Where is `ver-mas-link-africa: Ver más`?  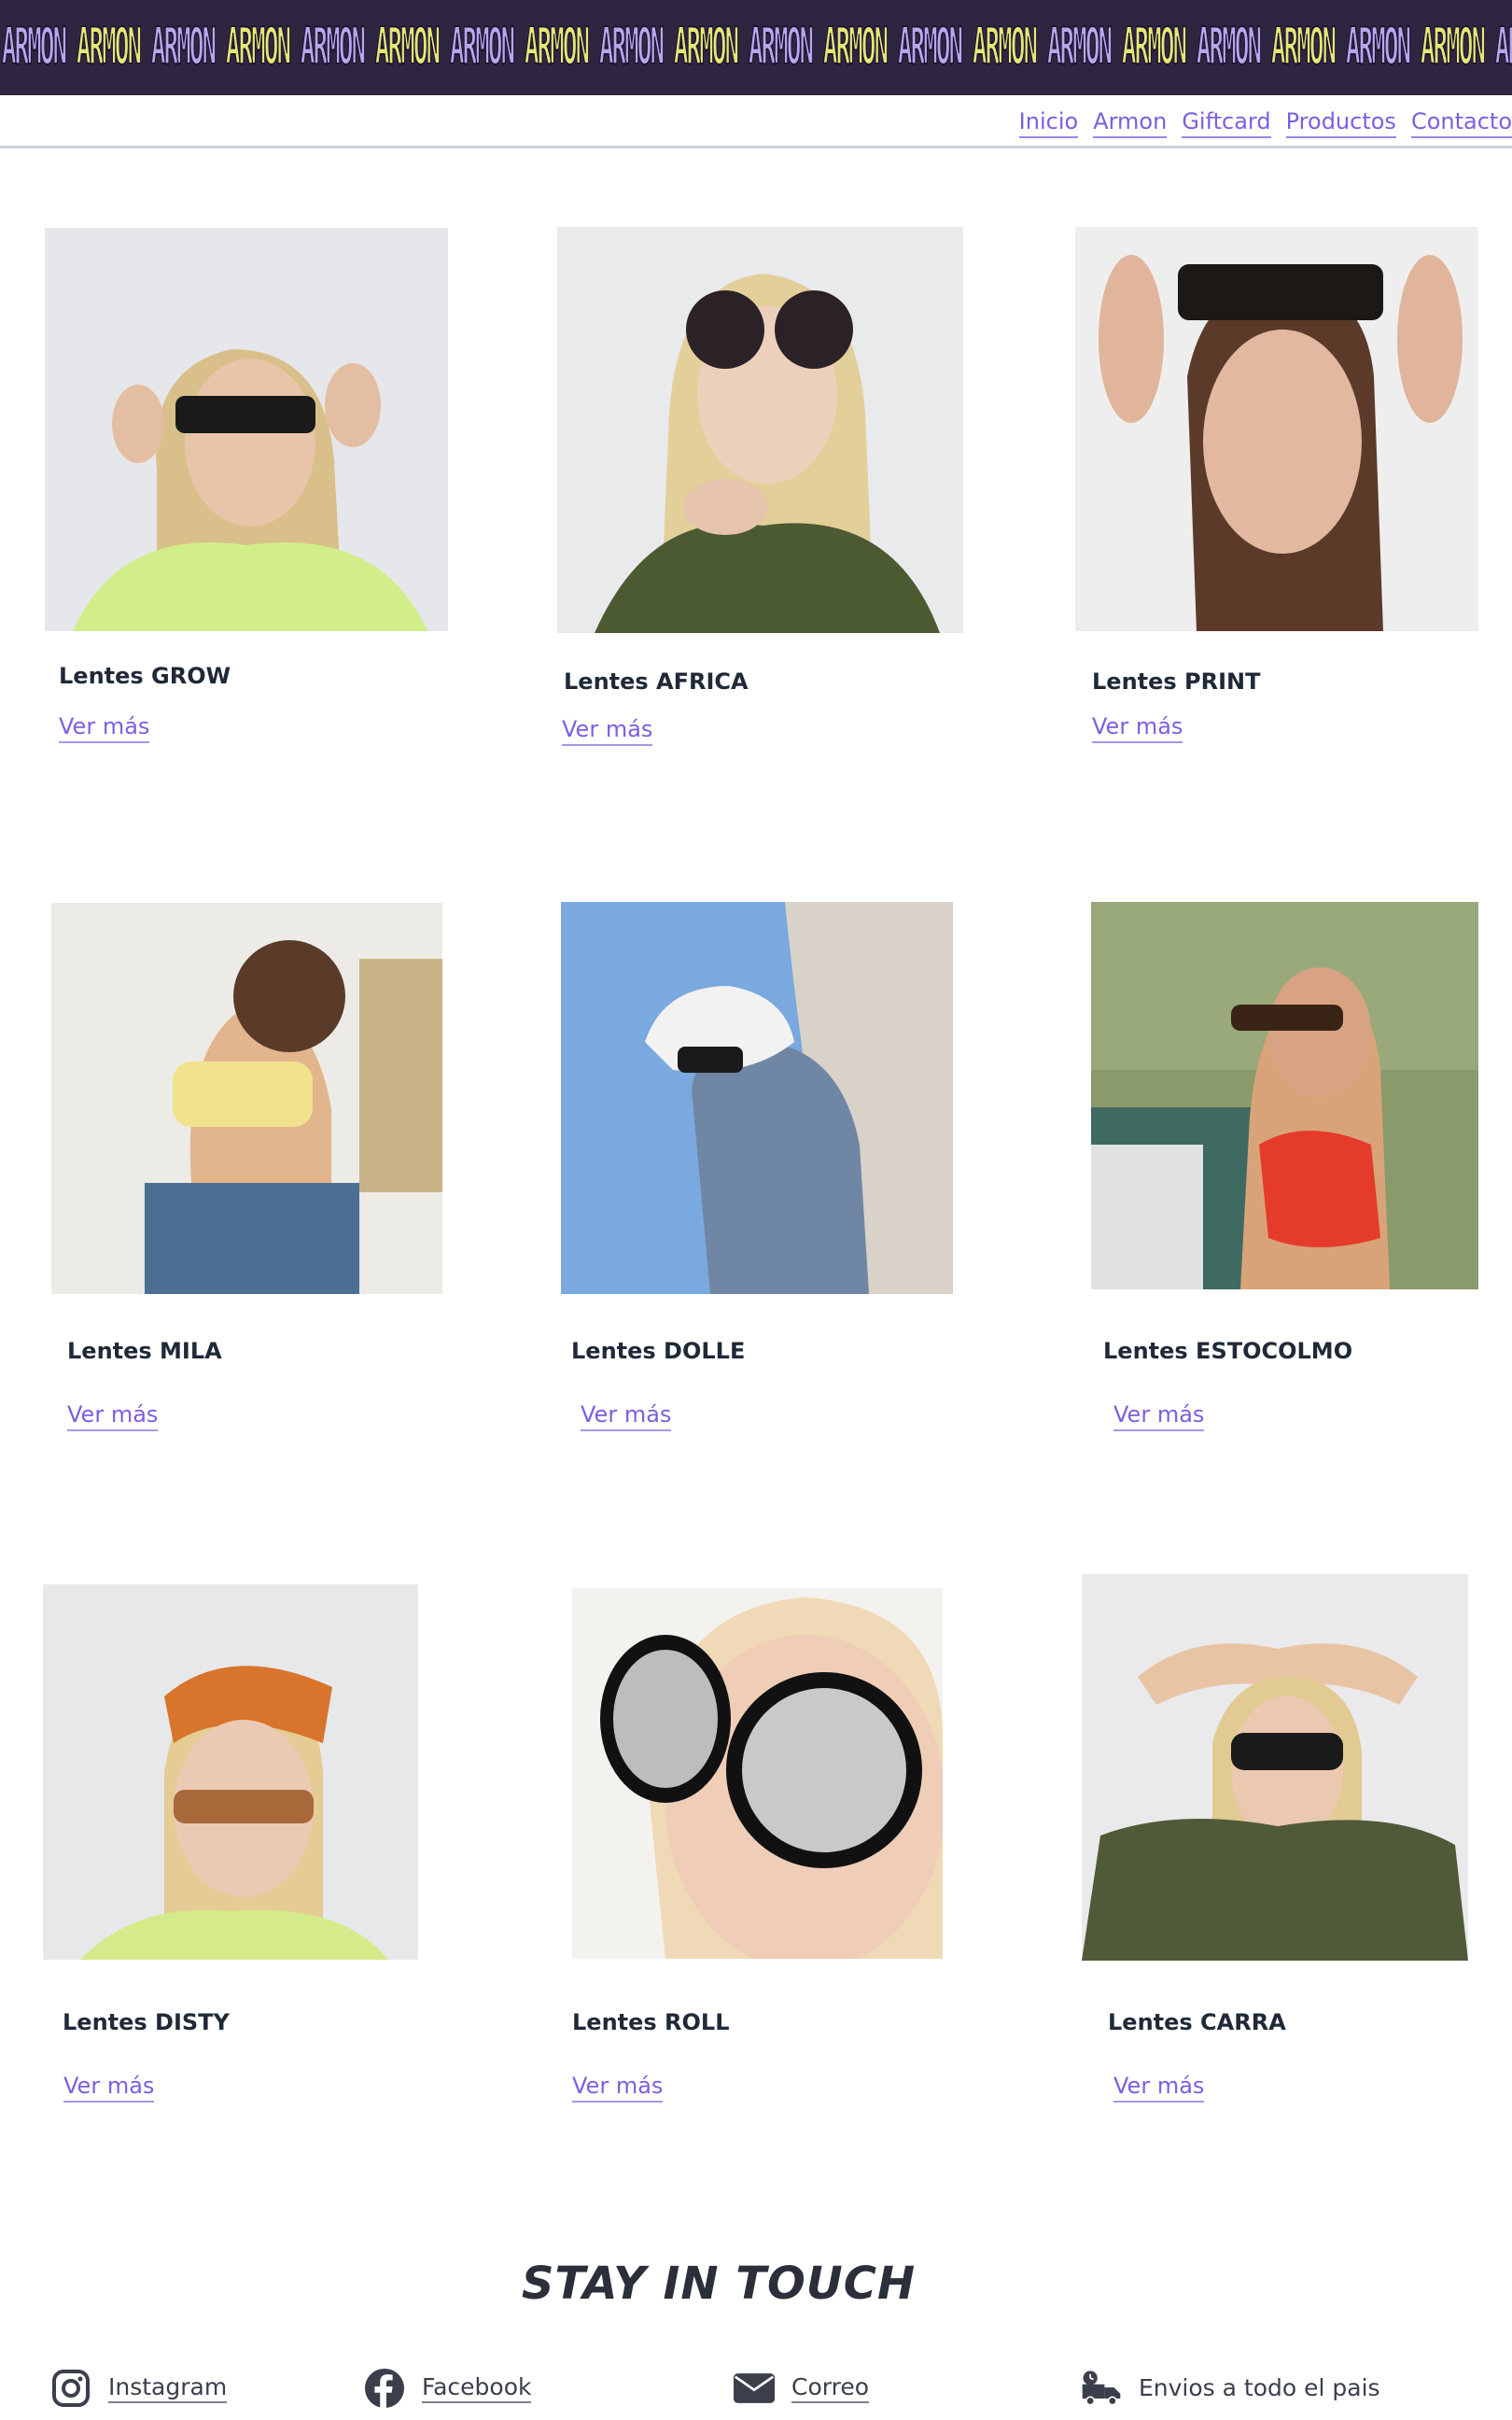 ver-mas-link-africa: Ver más is located at coordinates (607, 731).